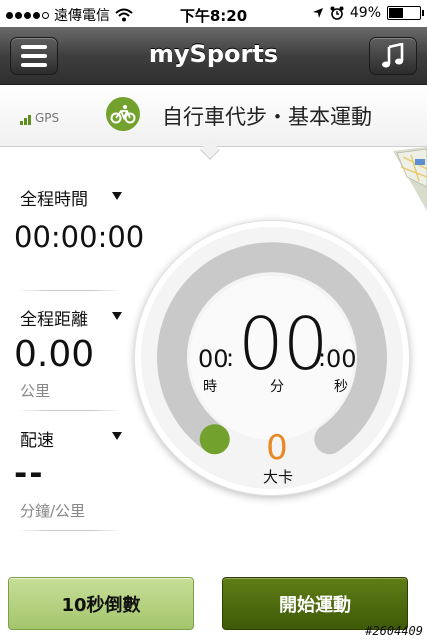 The height and width of the screenshot is (640, 427). Describe the element at coordinates (277, 477) in the screenshot. I see `calories-label: 大卡` at that location.